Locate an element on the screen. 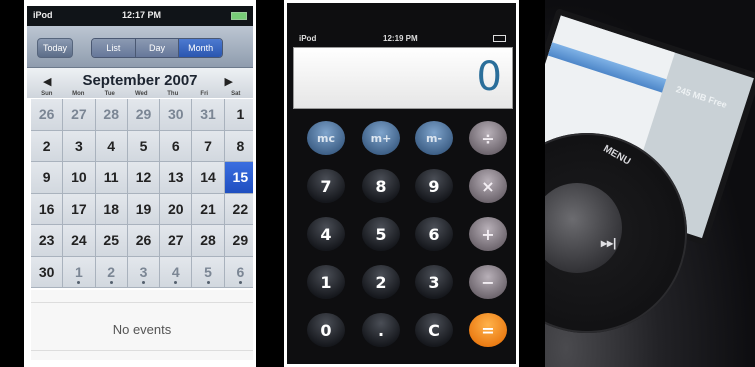 The width and height of the screenshot is (755, 367). calendar-day-cell: 11 is located at coordinates (111, 178).